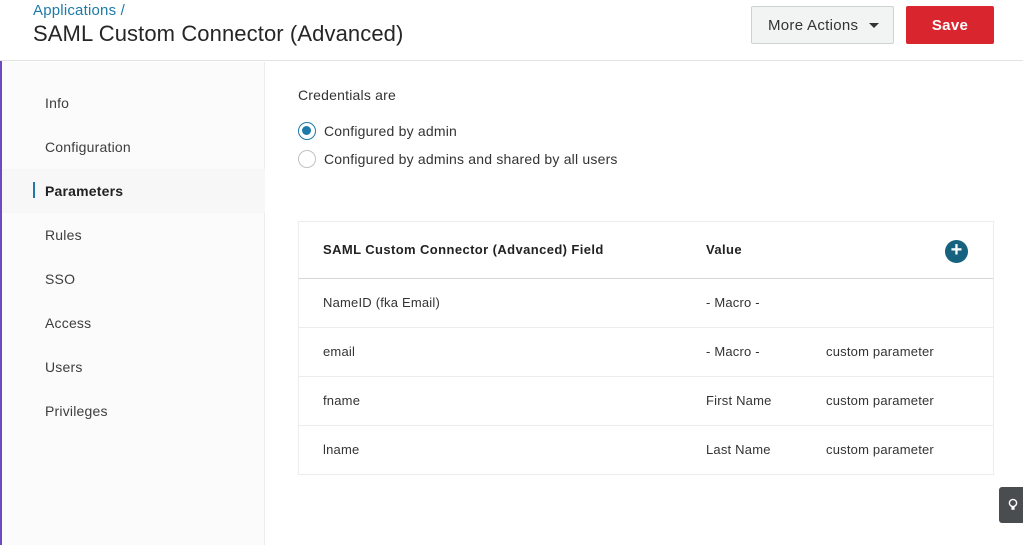 This screenshot has width=1023, height=545. I want to click on sidebar-item-sso: SSO, so click(133, 279).